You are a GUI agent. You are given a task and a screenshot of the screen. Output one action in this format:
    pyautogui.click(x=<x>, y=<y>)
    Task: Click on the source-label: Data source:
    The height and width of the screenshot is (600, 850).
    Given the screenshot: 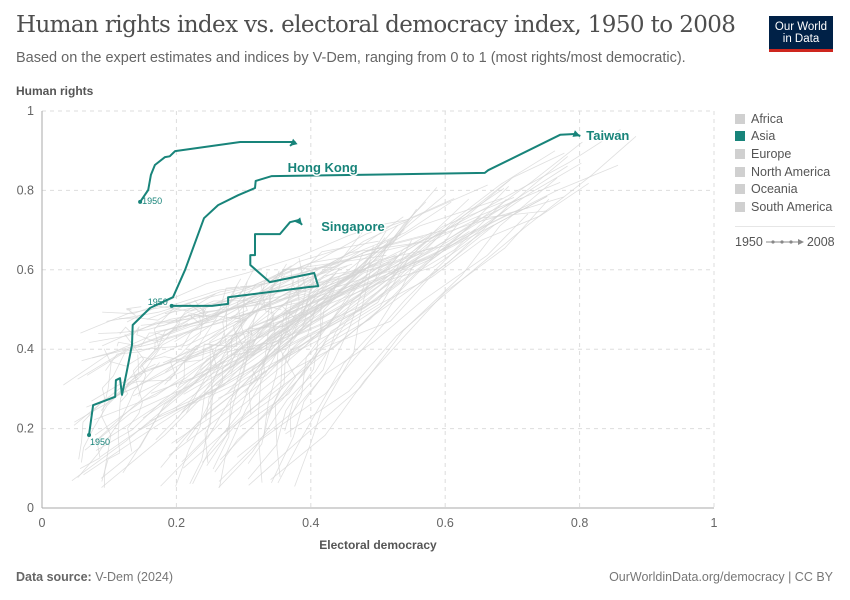 What is the action you would take?
    pyautogui.click(x=54, y=577)
    